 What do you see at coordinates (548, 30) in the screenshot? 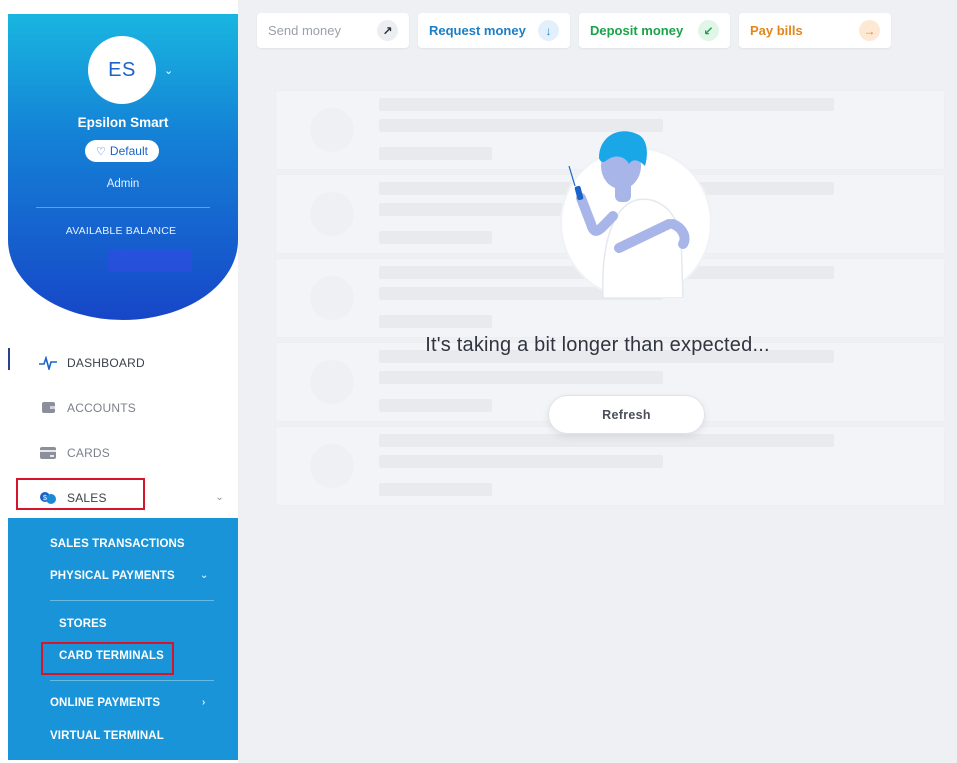
I see `arrow-down-icon: ↓` at bounding box center [548, 30].